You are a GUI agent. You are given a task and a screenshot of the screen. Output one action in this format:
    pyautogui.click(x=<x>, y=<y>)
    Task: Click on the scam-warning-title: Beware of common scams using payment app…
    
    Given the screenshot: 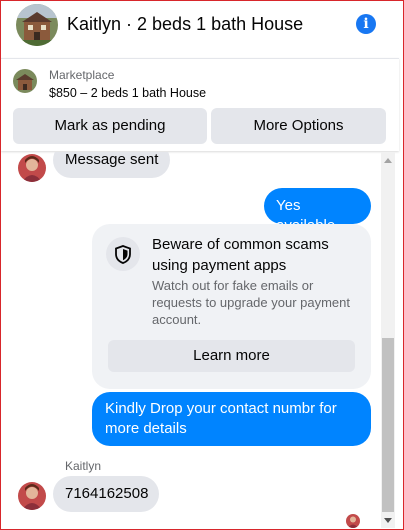 What is the action you would take?
    pyautogui.click(x=240, y=255)
    